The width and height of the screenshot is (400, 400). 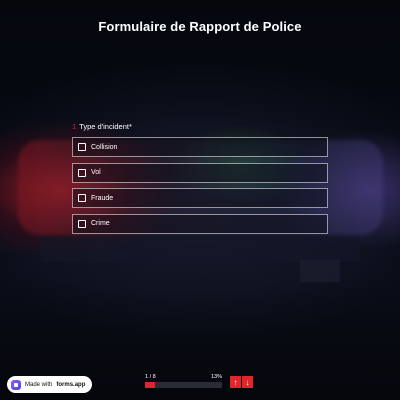 What do you see at coordinates (200, 223) in the screenshot?
I see `option-crime: Crime` at bounding box center [200, 223].